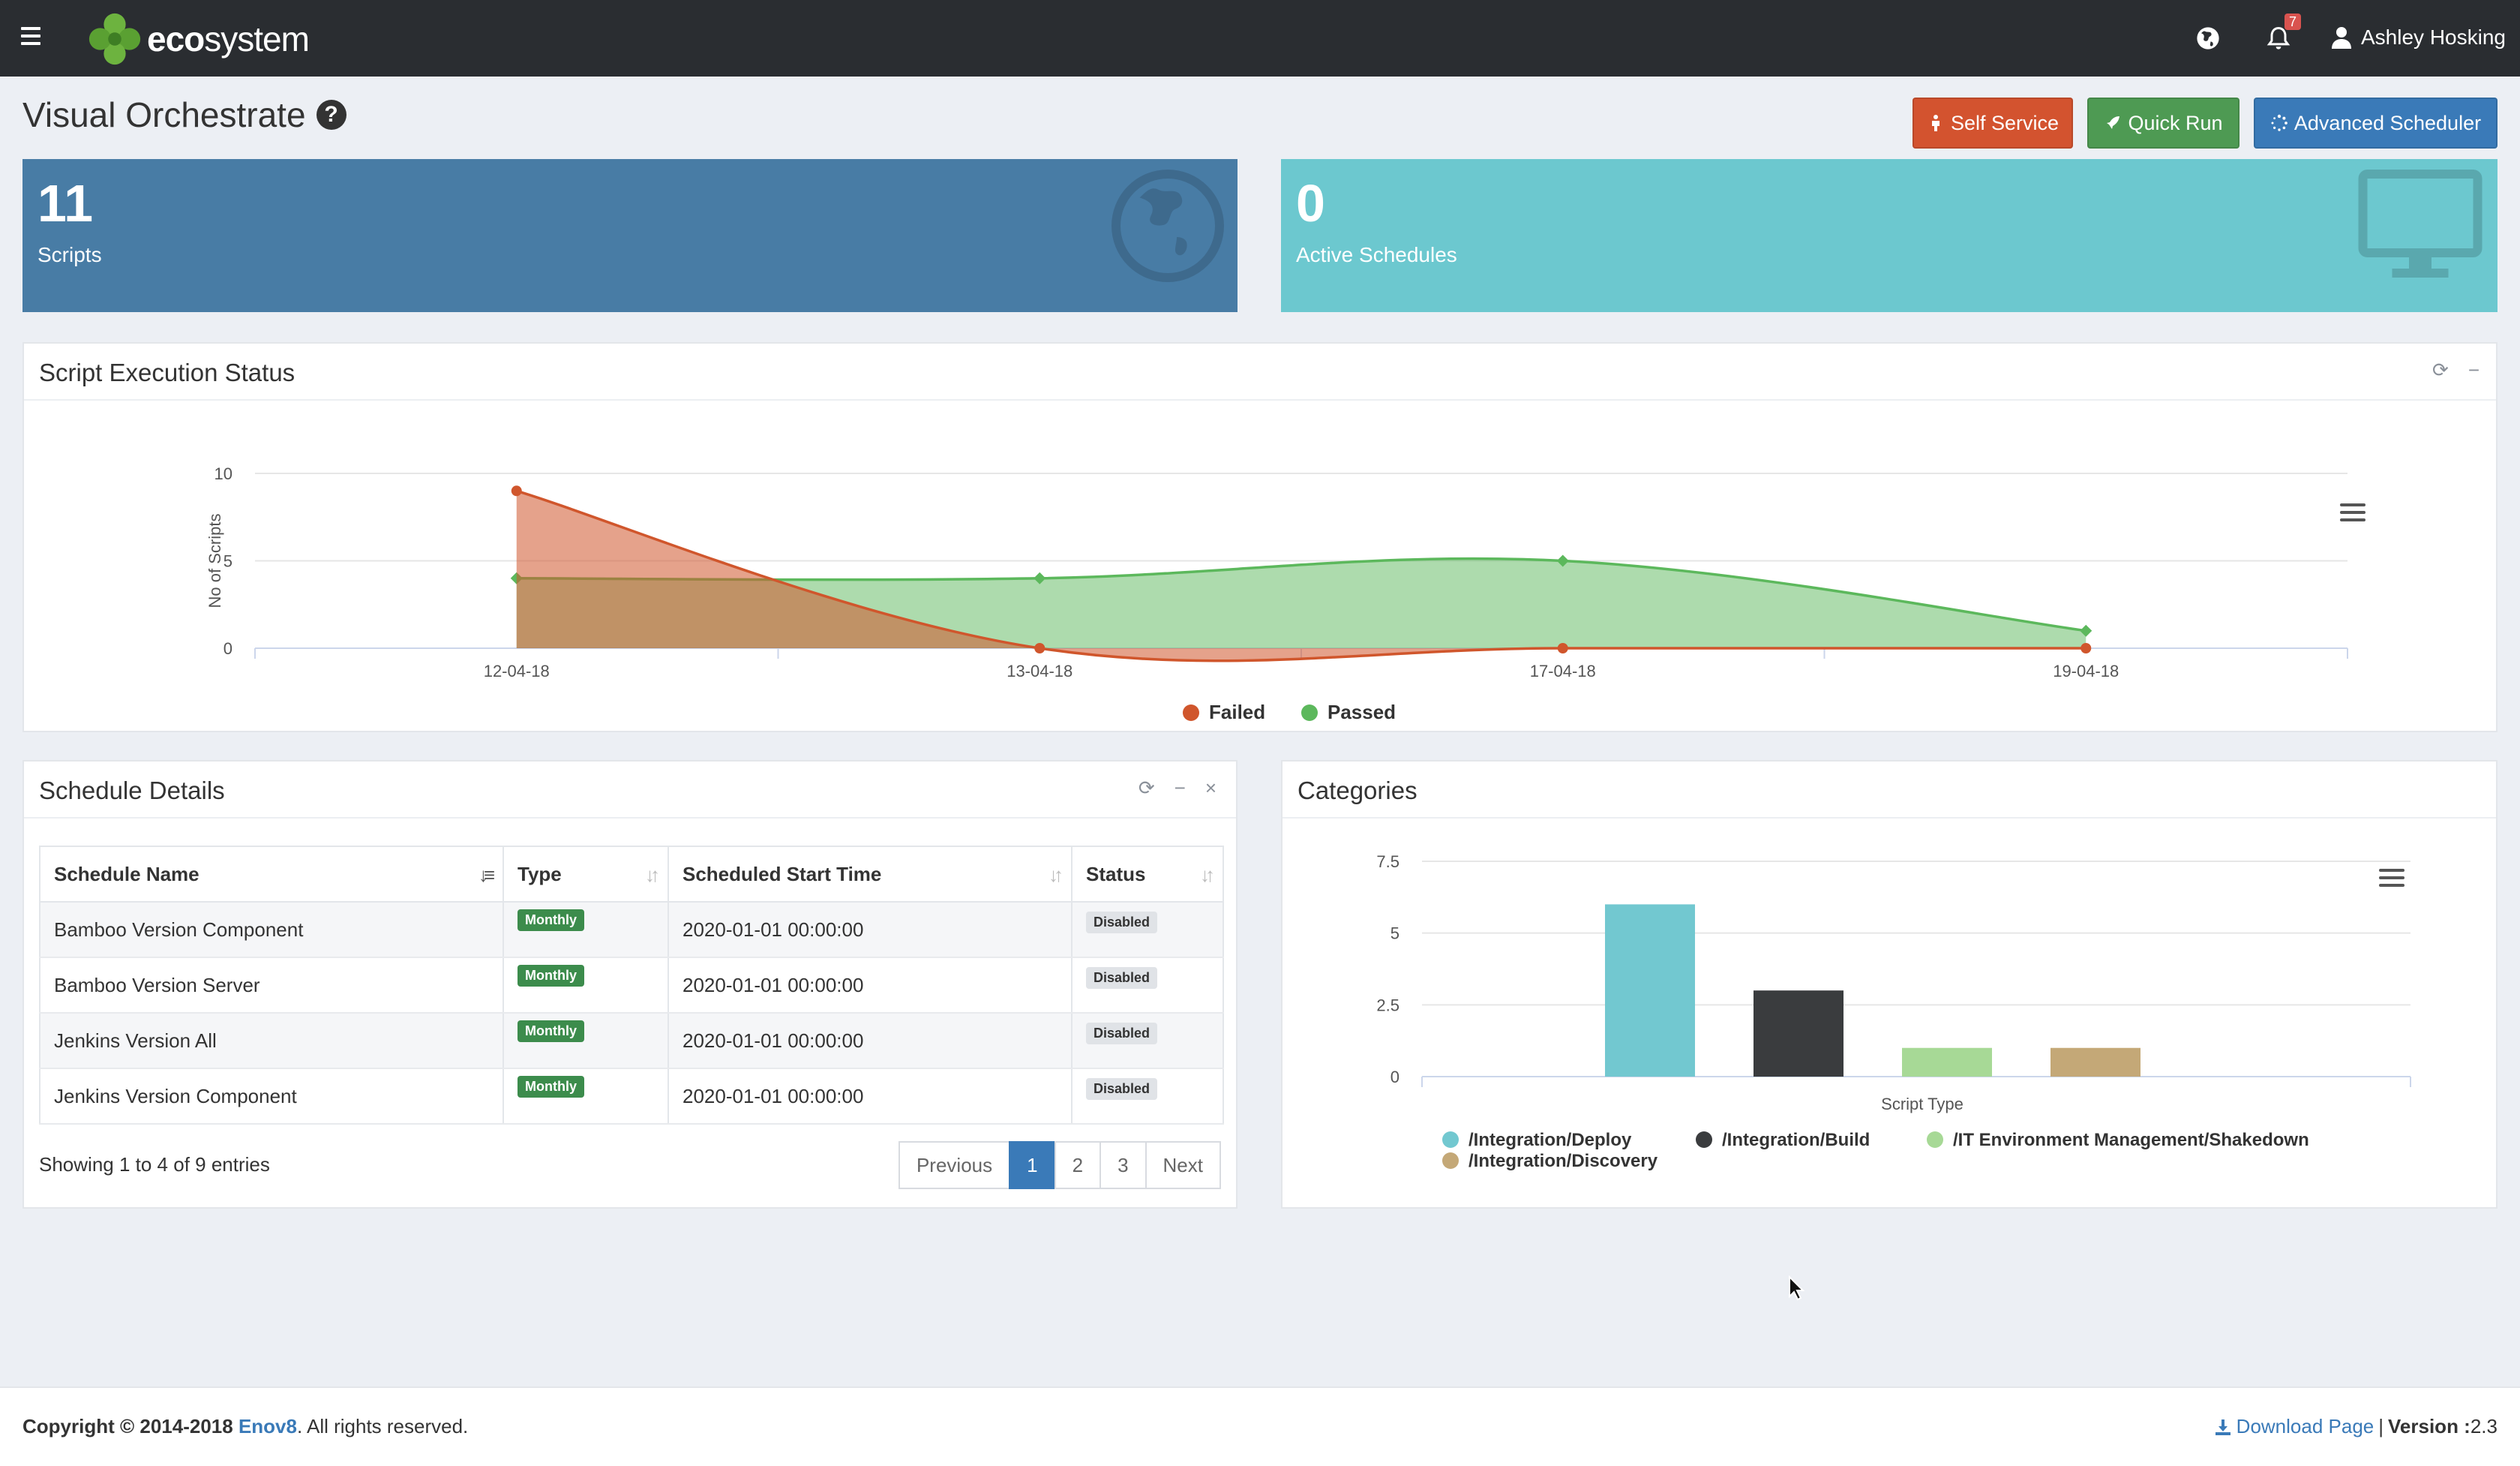  I want to click on legend-label: /Integration/Deploy, so click(1550, 1140).